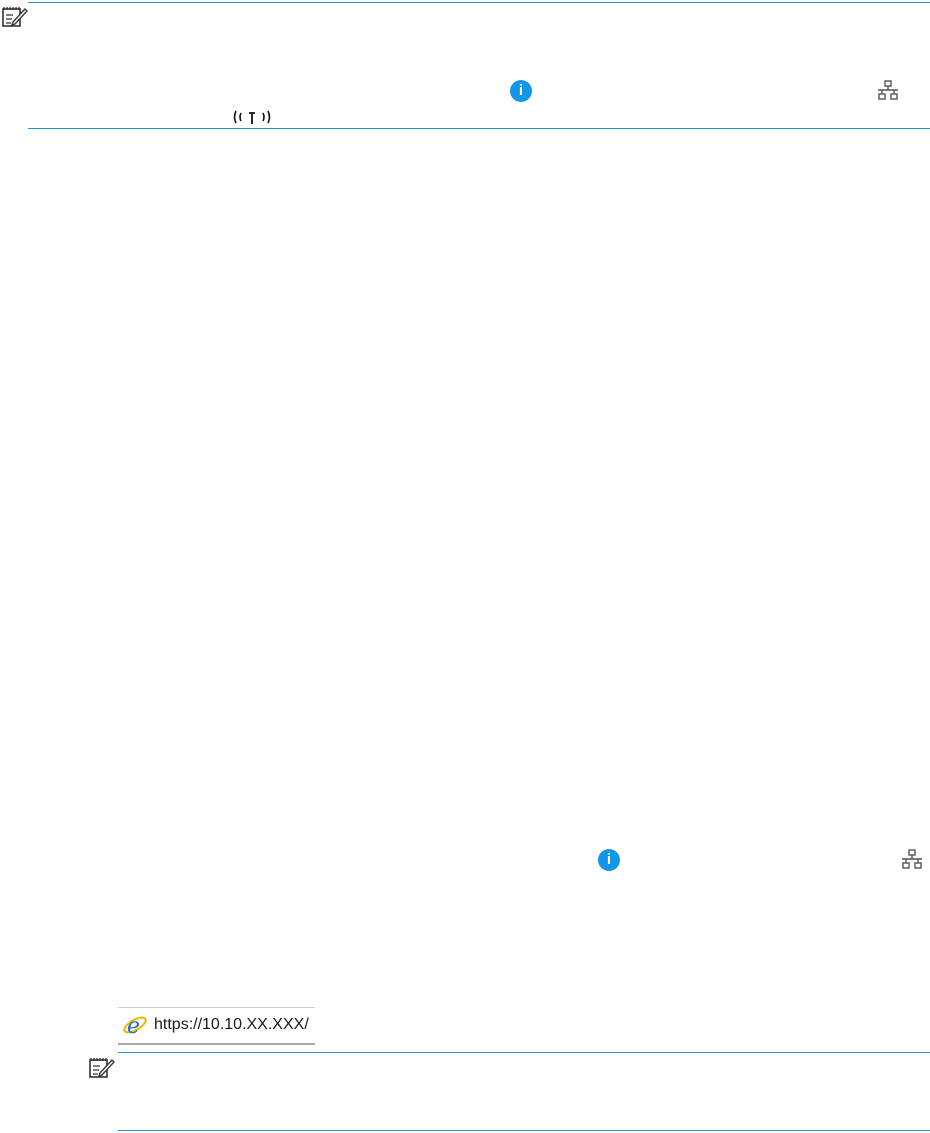  I want to click on note-bottom-rule-bottom, so click(524, 1130).